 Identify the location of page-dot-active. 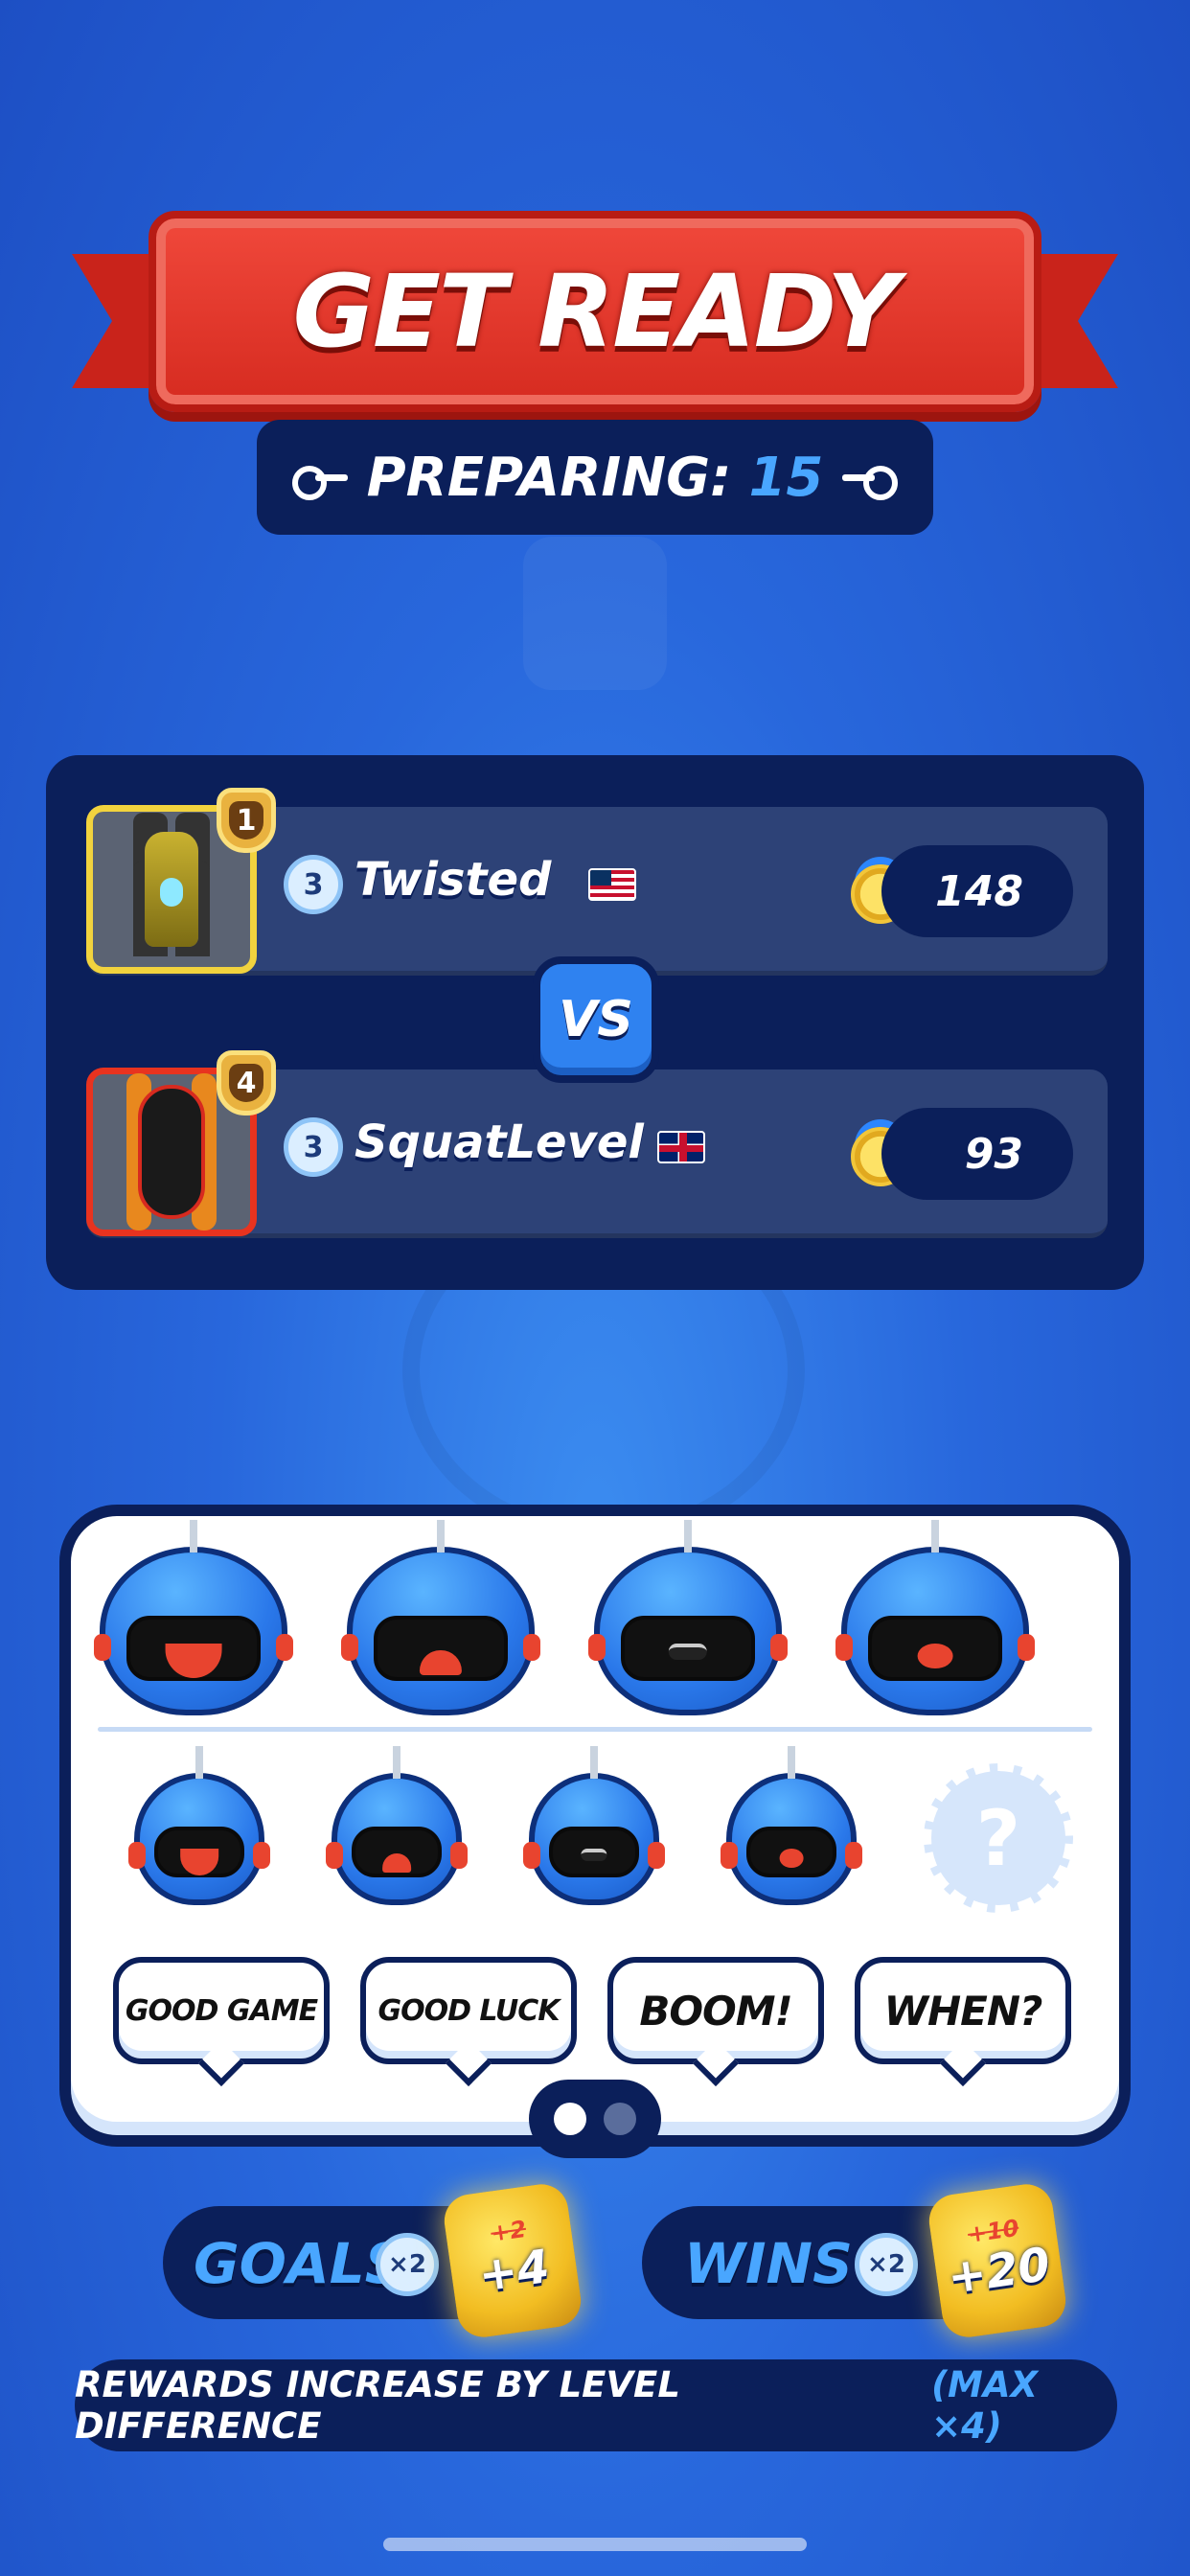
(570, 2119).